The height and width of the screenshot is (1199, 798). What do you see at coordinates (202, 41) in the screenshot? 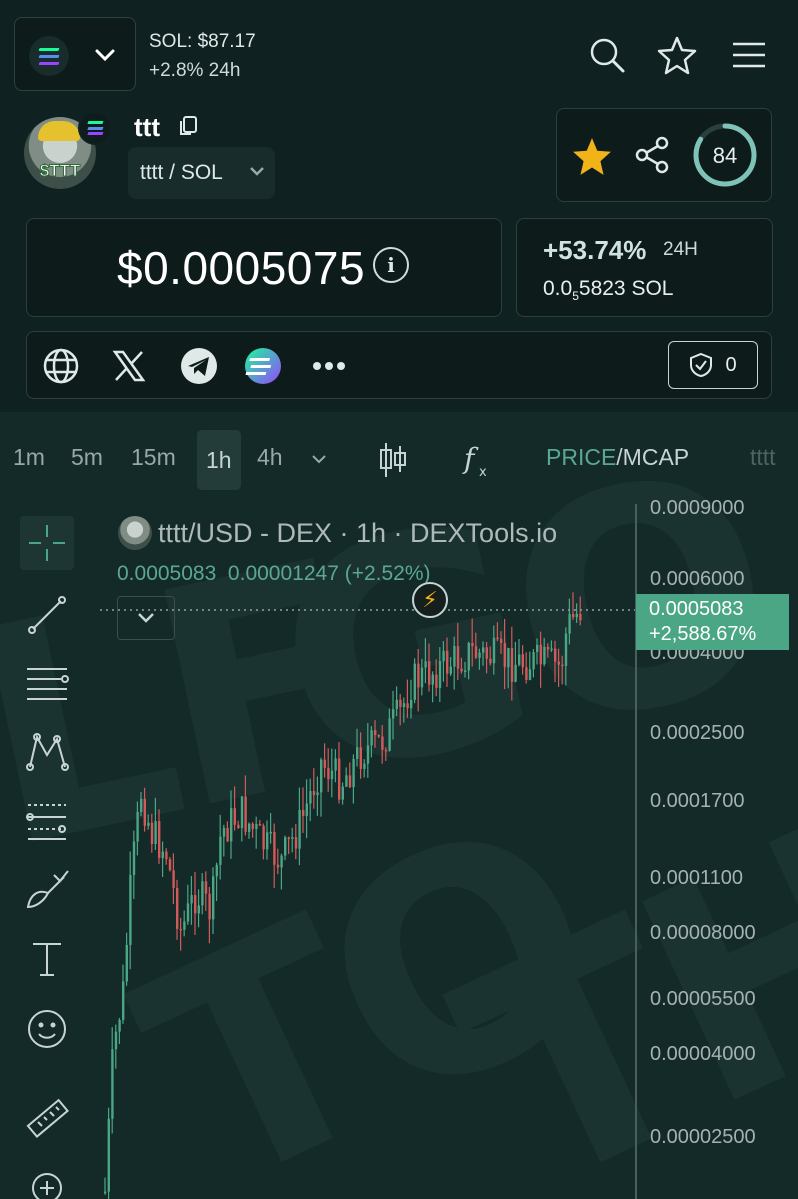
I see `sol-price: SOL: $87.17` at bounding box center [202, 41].